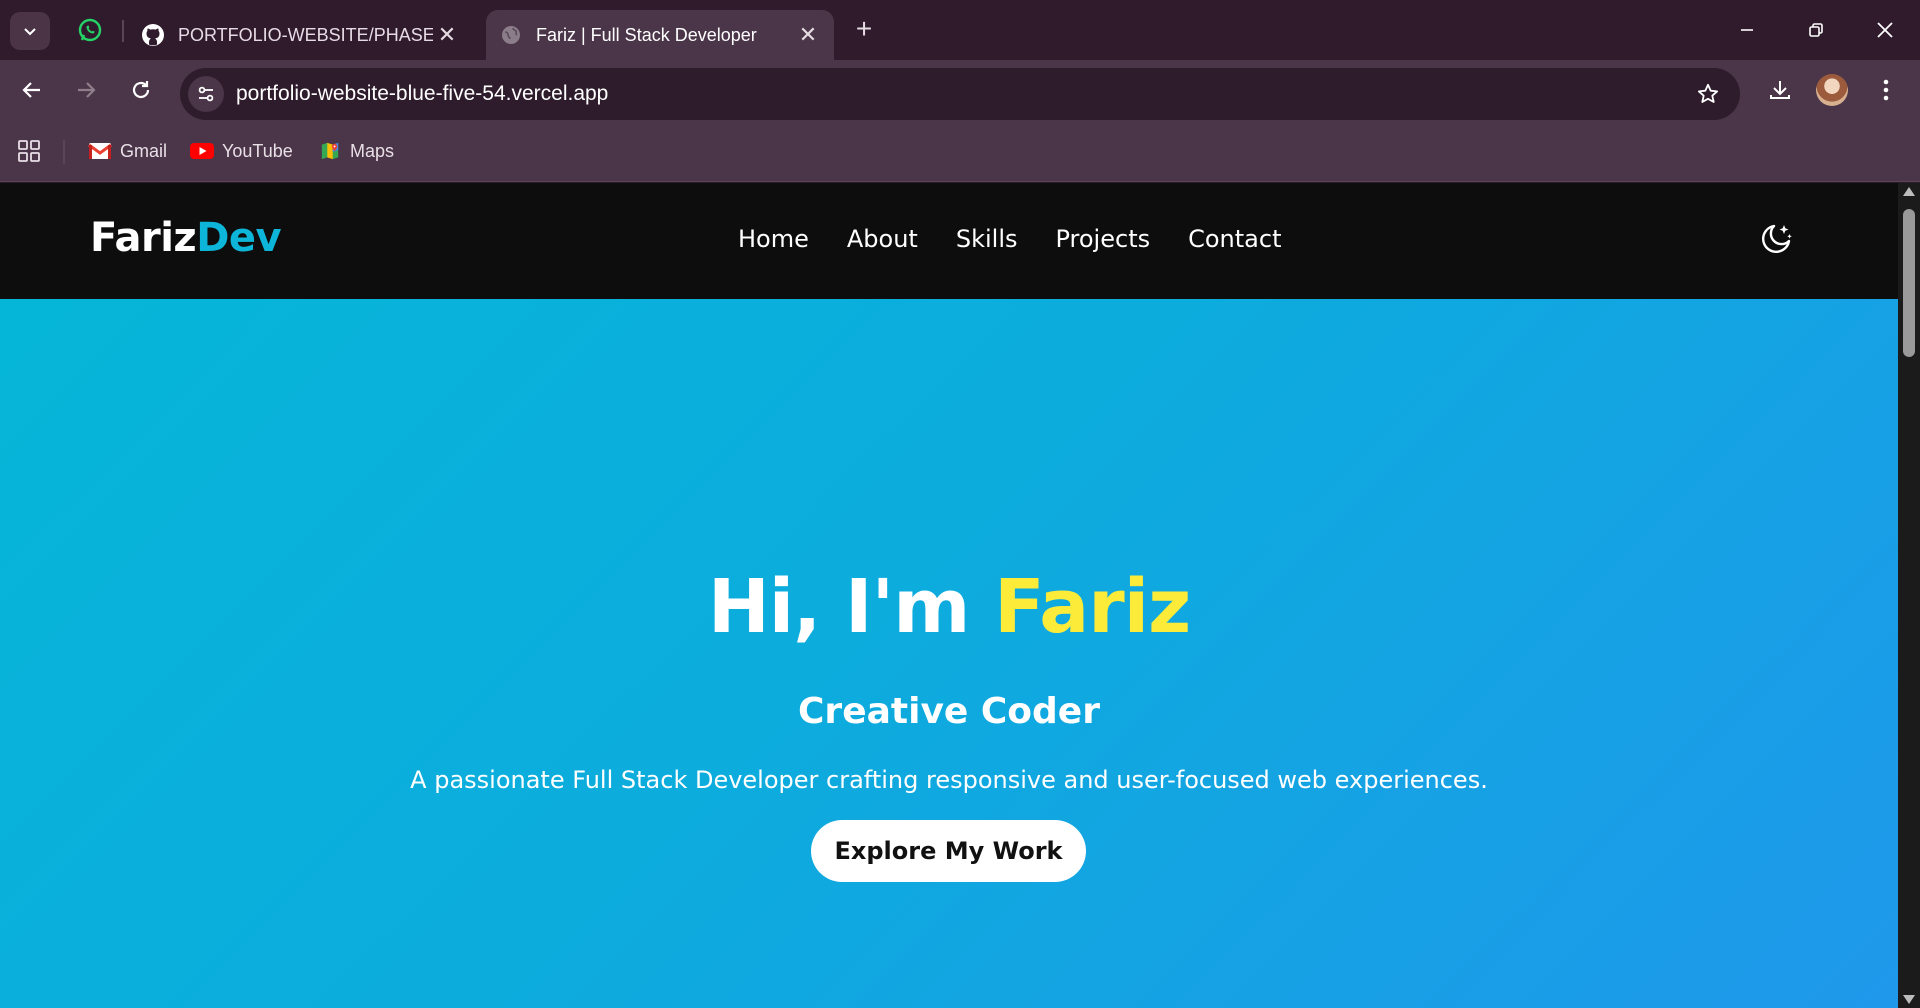 This screenshot has width=1920, height=1008. Describe the element at coordinates (851, 607) in the screenshot. I see `hero-greeting: Hi, I'm` at that location.